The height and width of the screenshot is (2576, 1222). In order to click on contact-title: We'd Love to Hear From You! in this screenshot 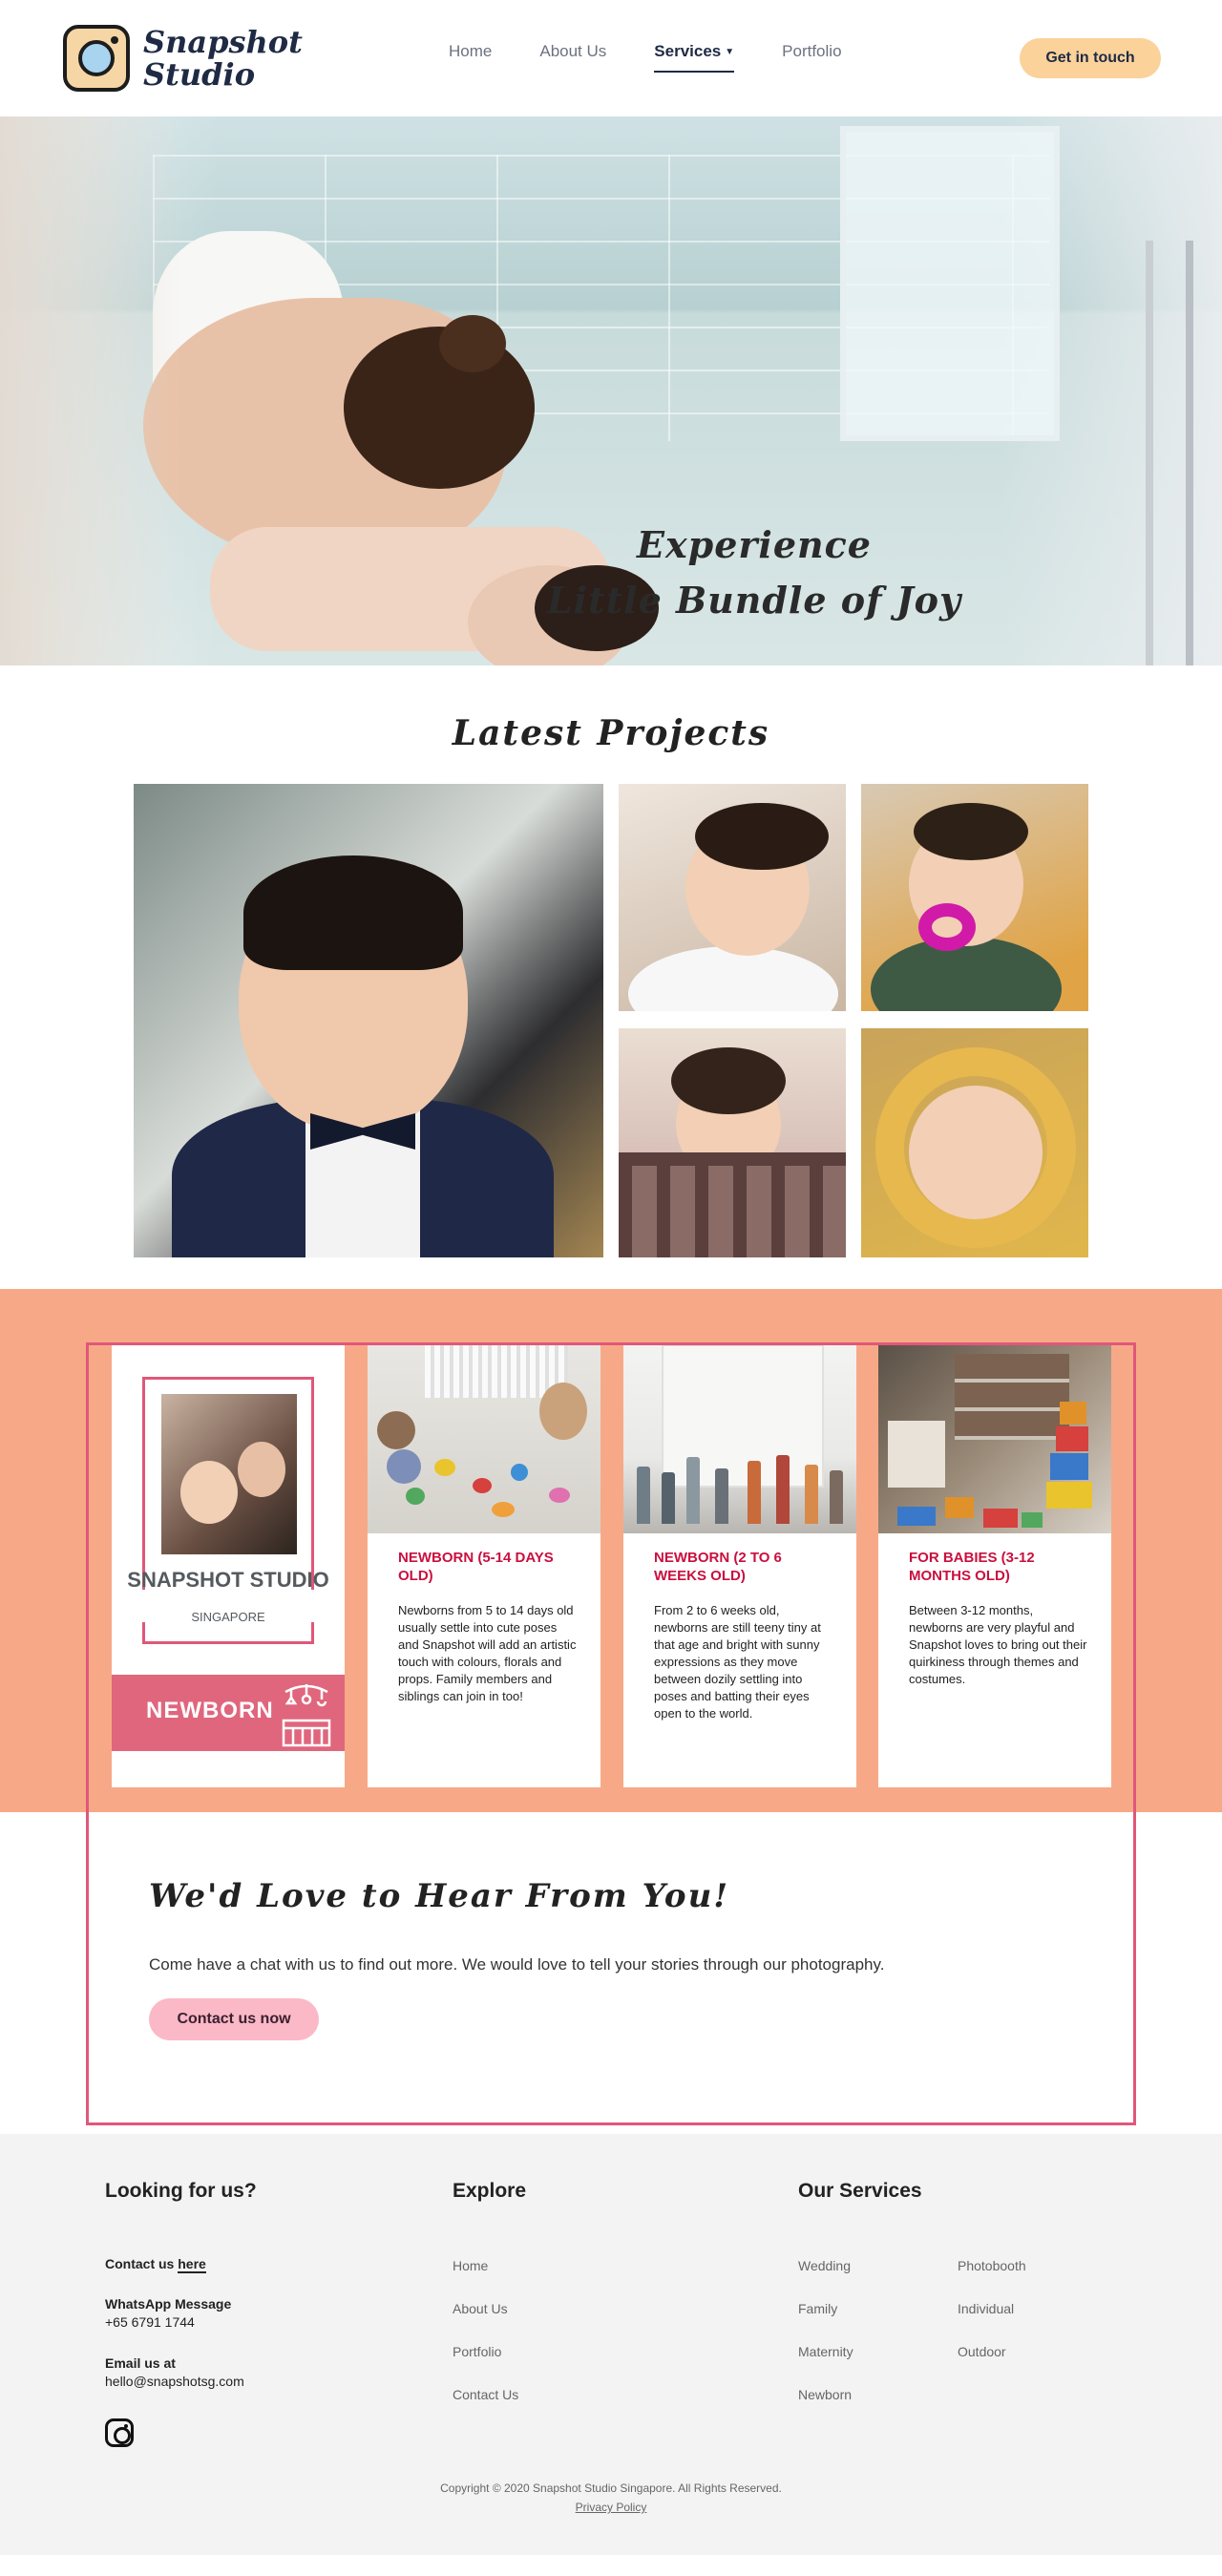, I will do `click(440, 1896)`.